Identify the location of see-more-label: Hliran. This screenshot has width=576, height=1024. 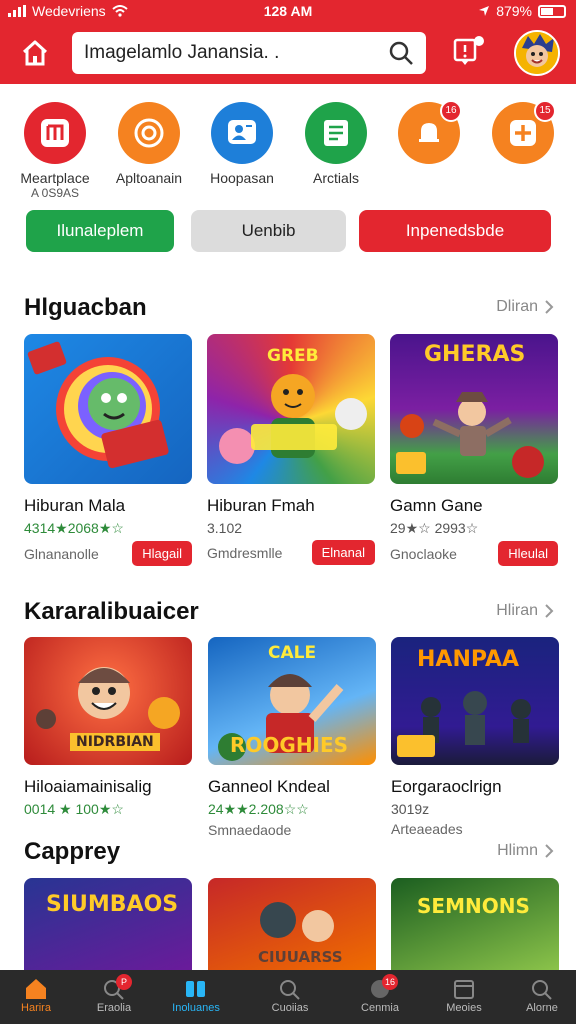
(517, 610).